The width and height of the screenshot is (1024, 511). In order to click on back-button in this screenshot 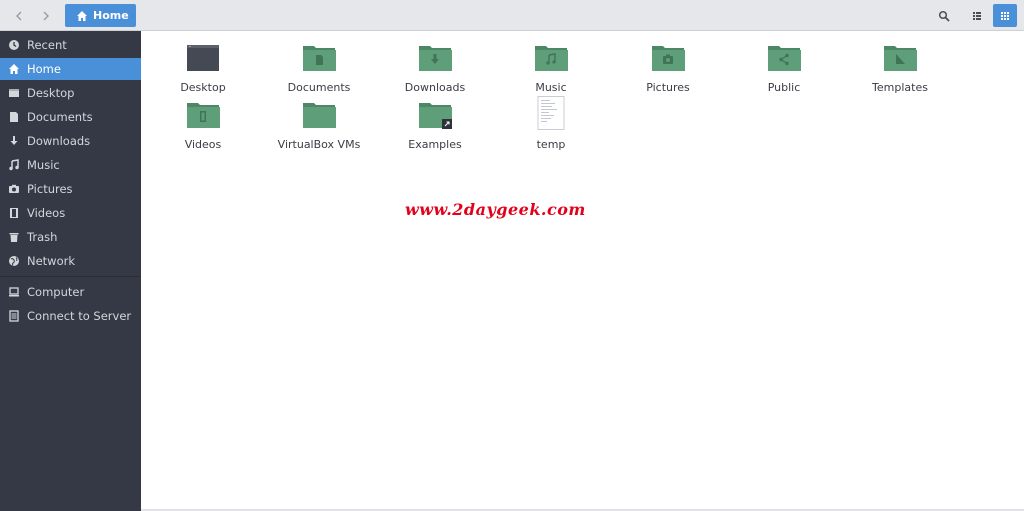, I will do `click(19, 16)`.